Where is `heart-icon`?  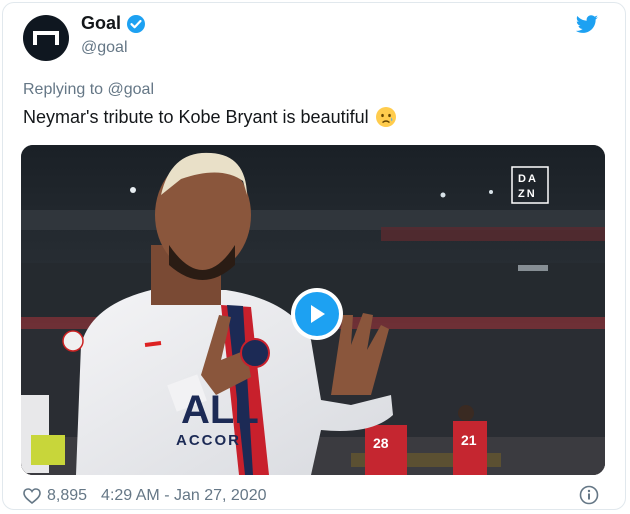
heart-icon is located at coordinates (32, 496).